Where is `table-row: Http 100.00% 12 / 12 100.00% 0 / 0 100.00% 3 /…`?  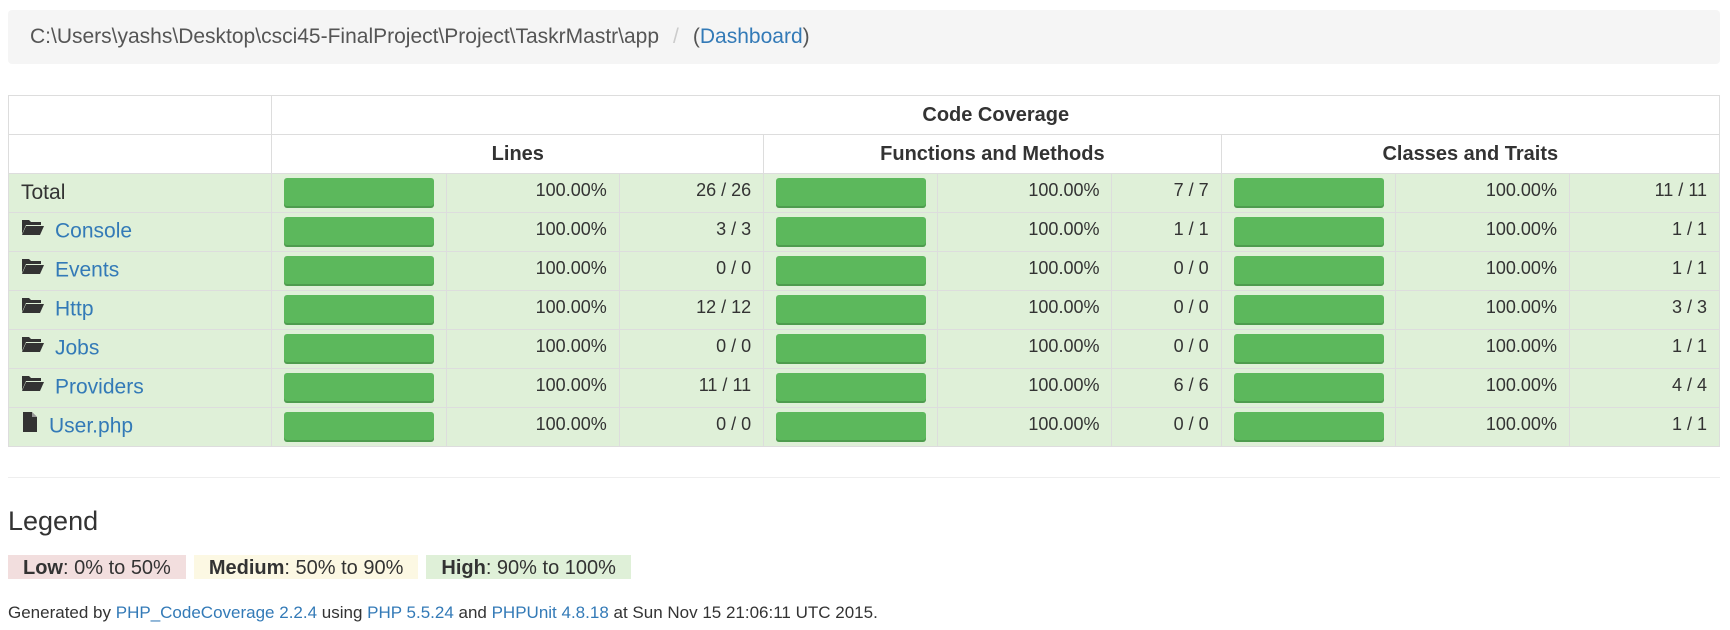
table-row: Http 100.00% 12 / 12 100.00% 0 / 0 100.00% 3 /… is located at coordinates (864, 310).